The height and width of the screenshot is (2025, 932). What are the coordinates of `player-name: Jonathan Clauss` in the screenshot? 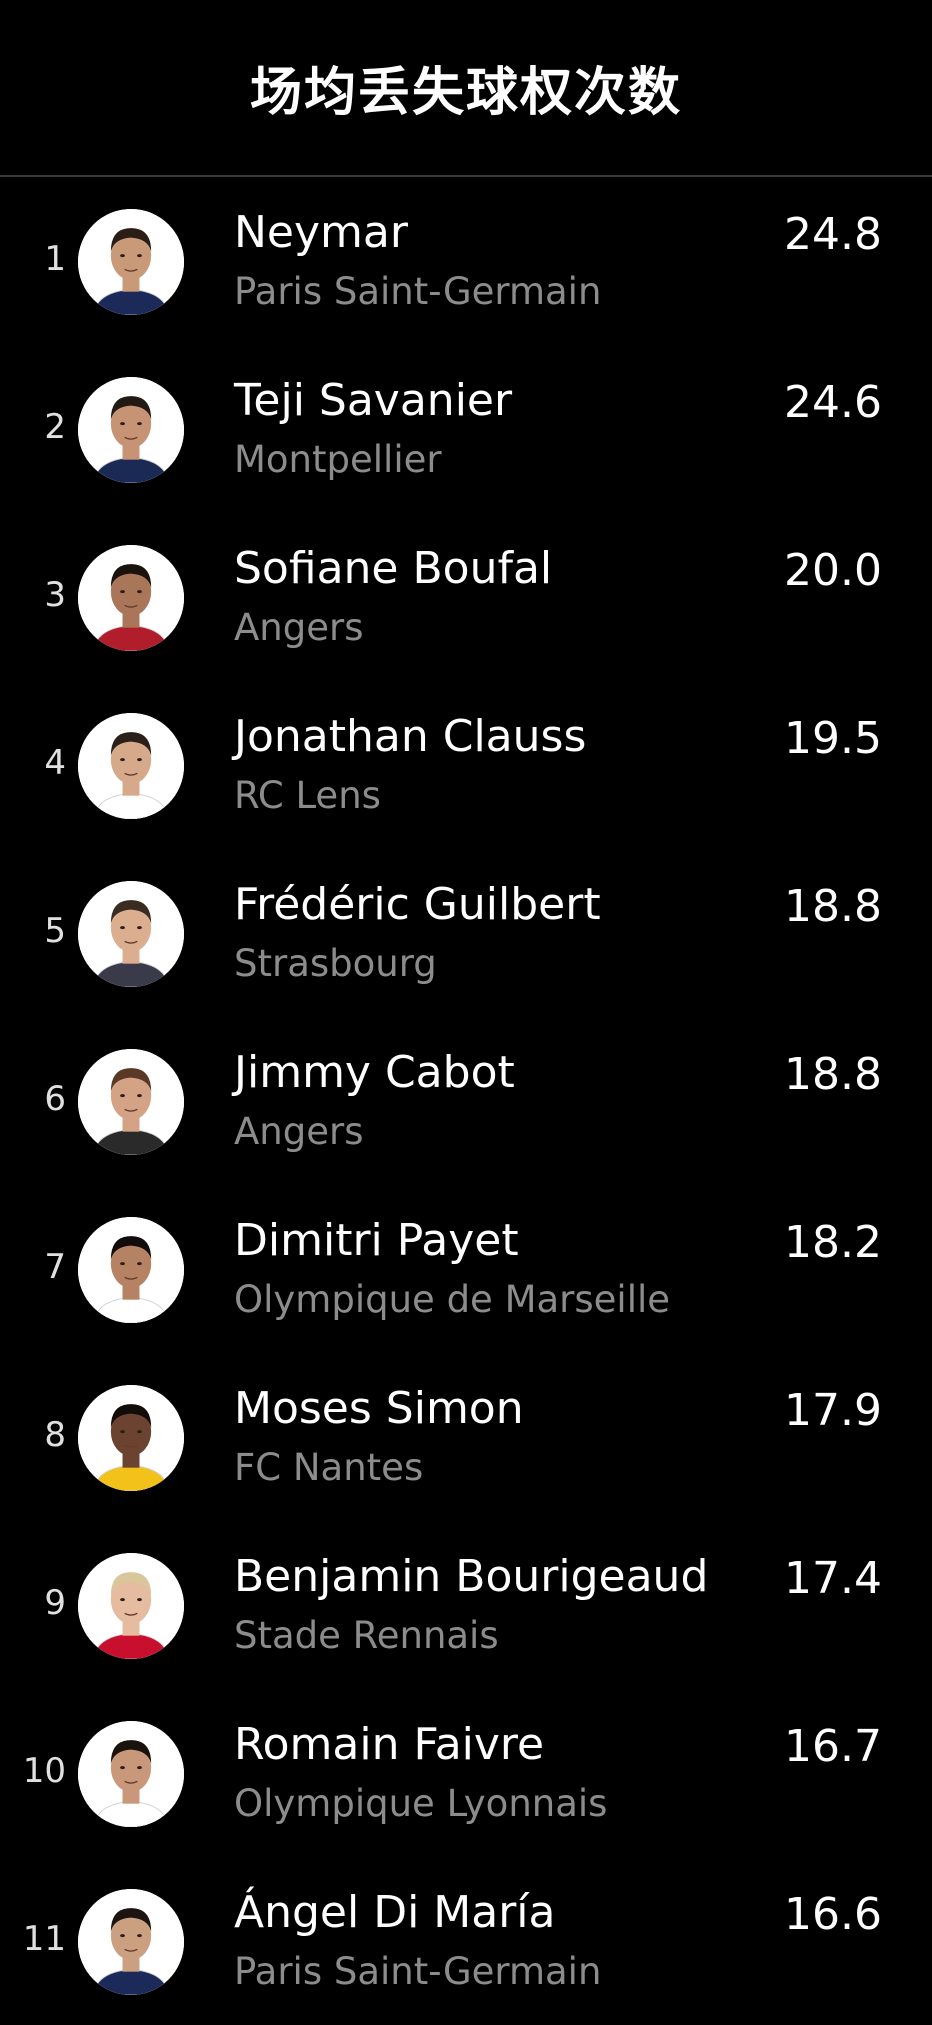 It's located at (410, 736).